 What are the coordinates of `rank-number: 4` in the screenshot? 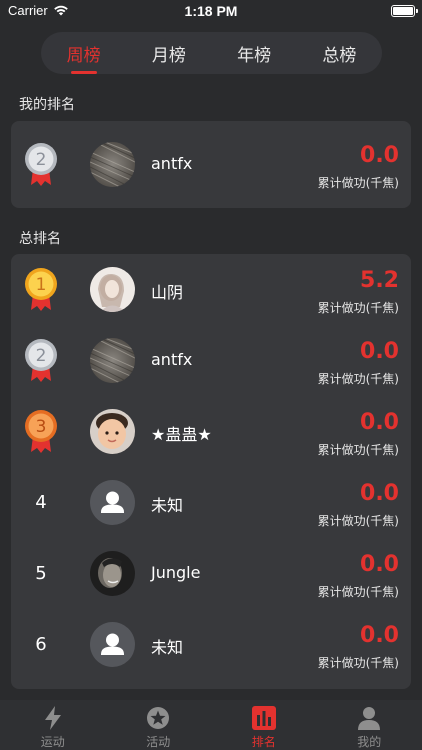 It's located at (41, 502).